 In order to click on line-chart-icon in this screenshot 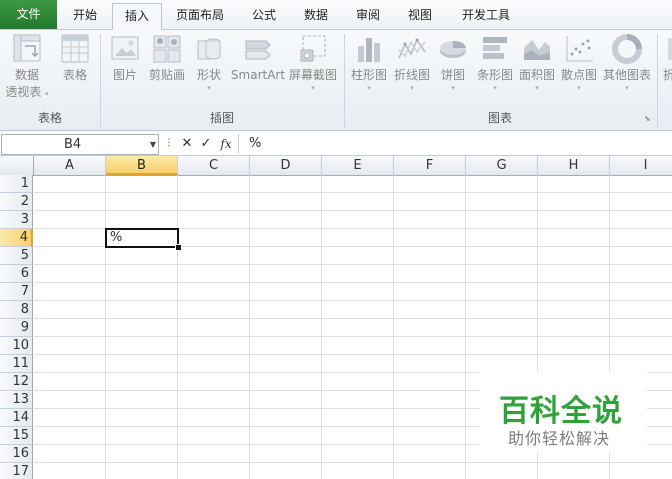, I will do `click(412, 48)`.